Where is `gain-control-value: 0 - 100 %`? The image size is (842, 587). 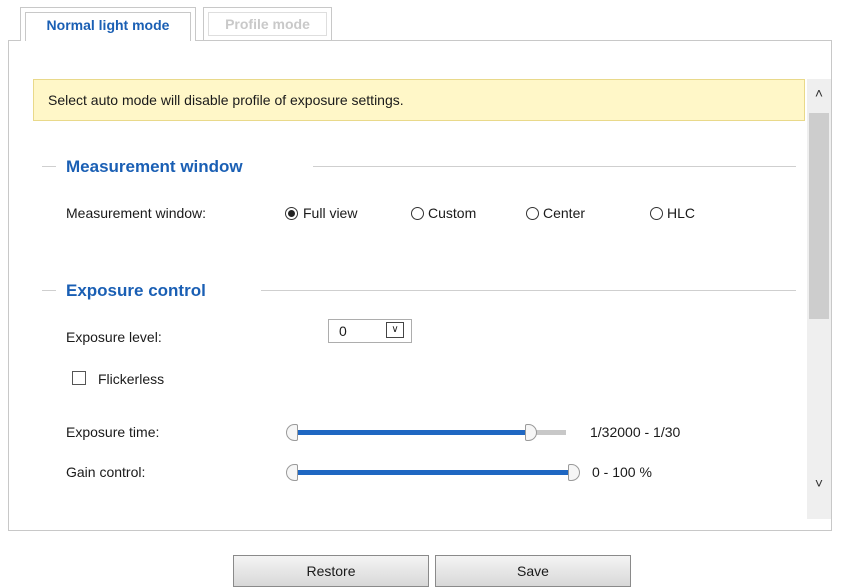 gain-control-value: 0 - 100 % is located at coordinates (622, 472).